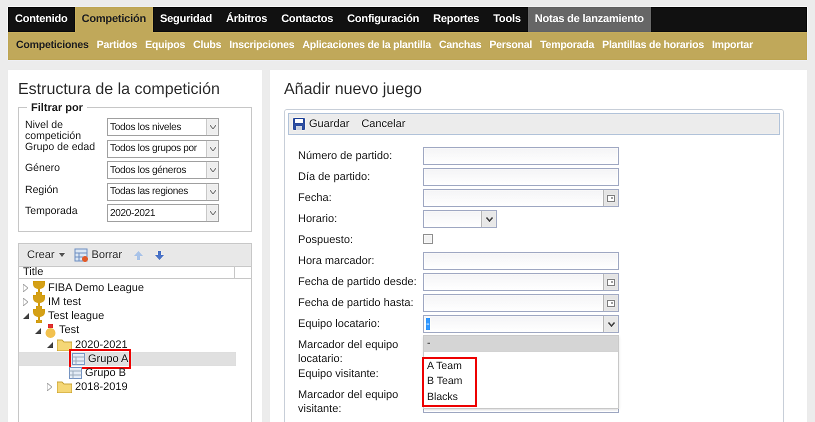 This screenshot has height=422, width=815. I want to click on field-label: Fecha:, so click(315, 198).